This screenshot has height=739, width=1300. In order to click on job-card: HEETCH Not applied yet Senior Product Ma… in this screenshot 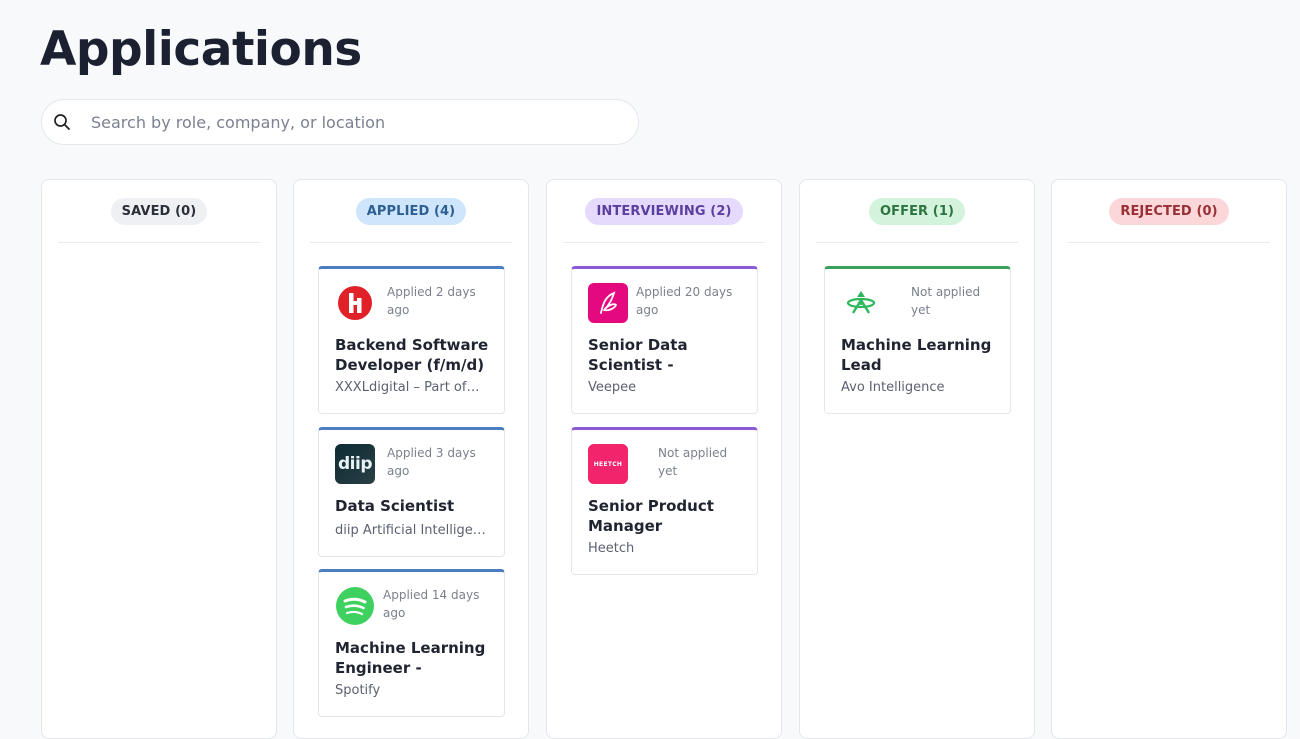, I will do `click(664, 501)`.